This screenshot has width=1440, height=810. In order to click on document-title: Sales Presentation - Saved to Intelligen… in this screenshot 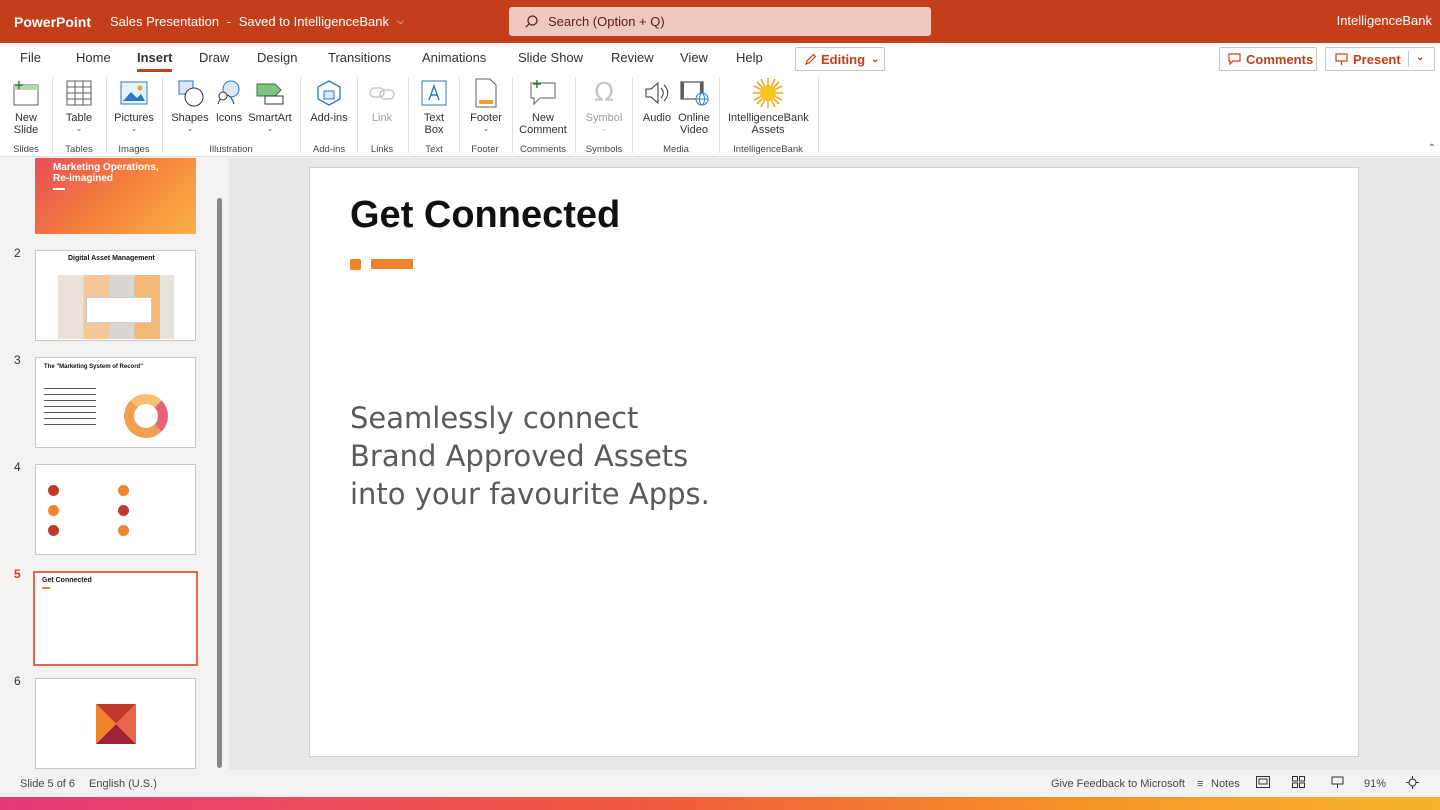, I will do `click(257, 21)`.